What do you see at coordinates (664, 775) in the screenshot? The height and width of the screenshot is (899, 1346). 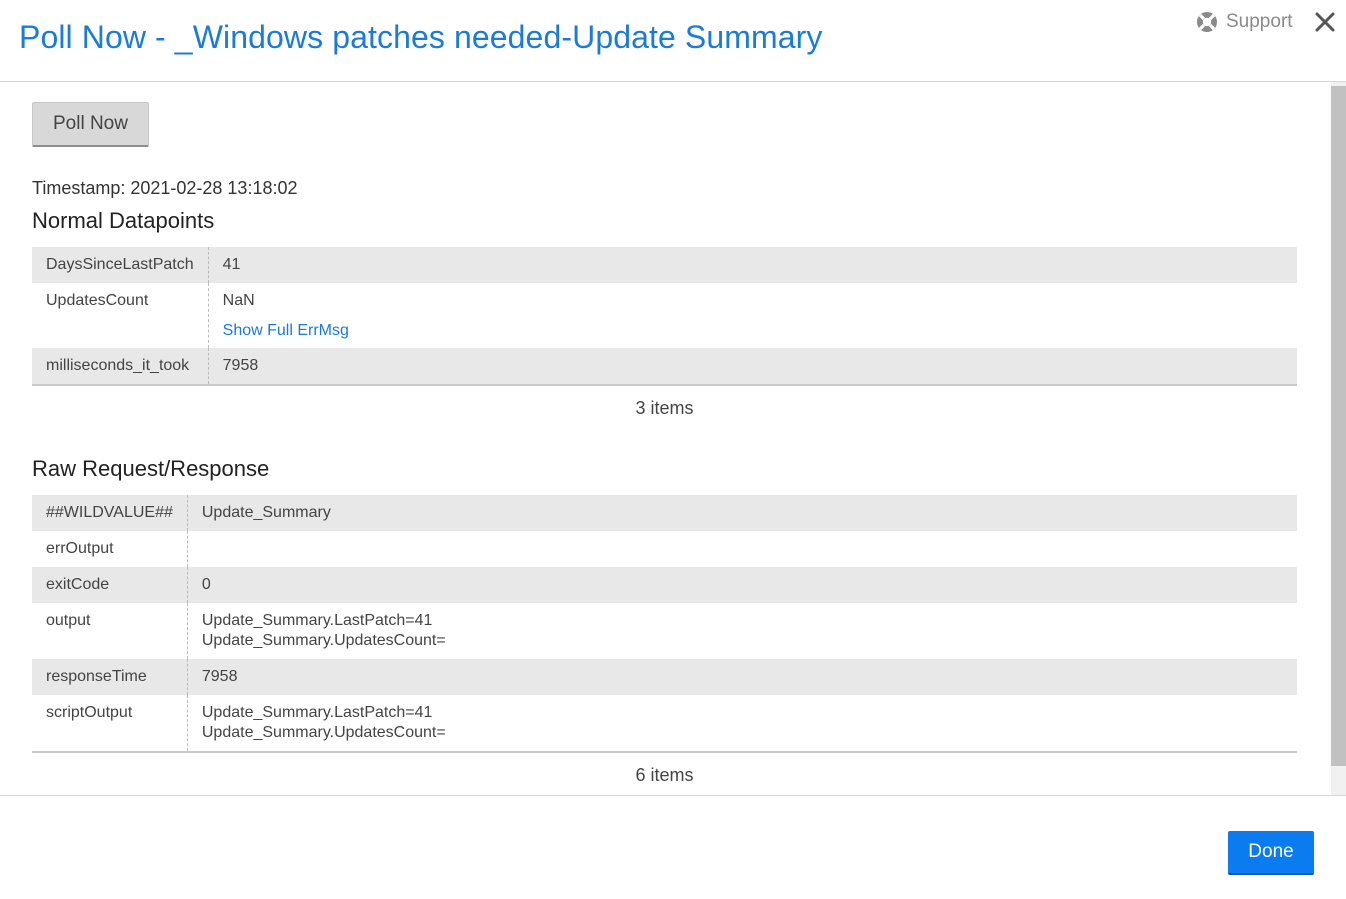 I see `raw-request-response-count: 6 items` at bounding box center [664, 775].